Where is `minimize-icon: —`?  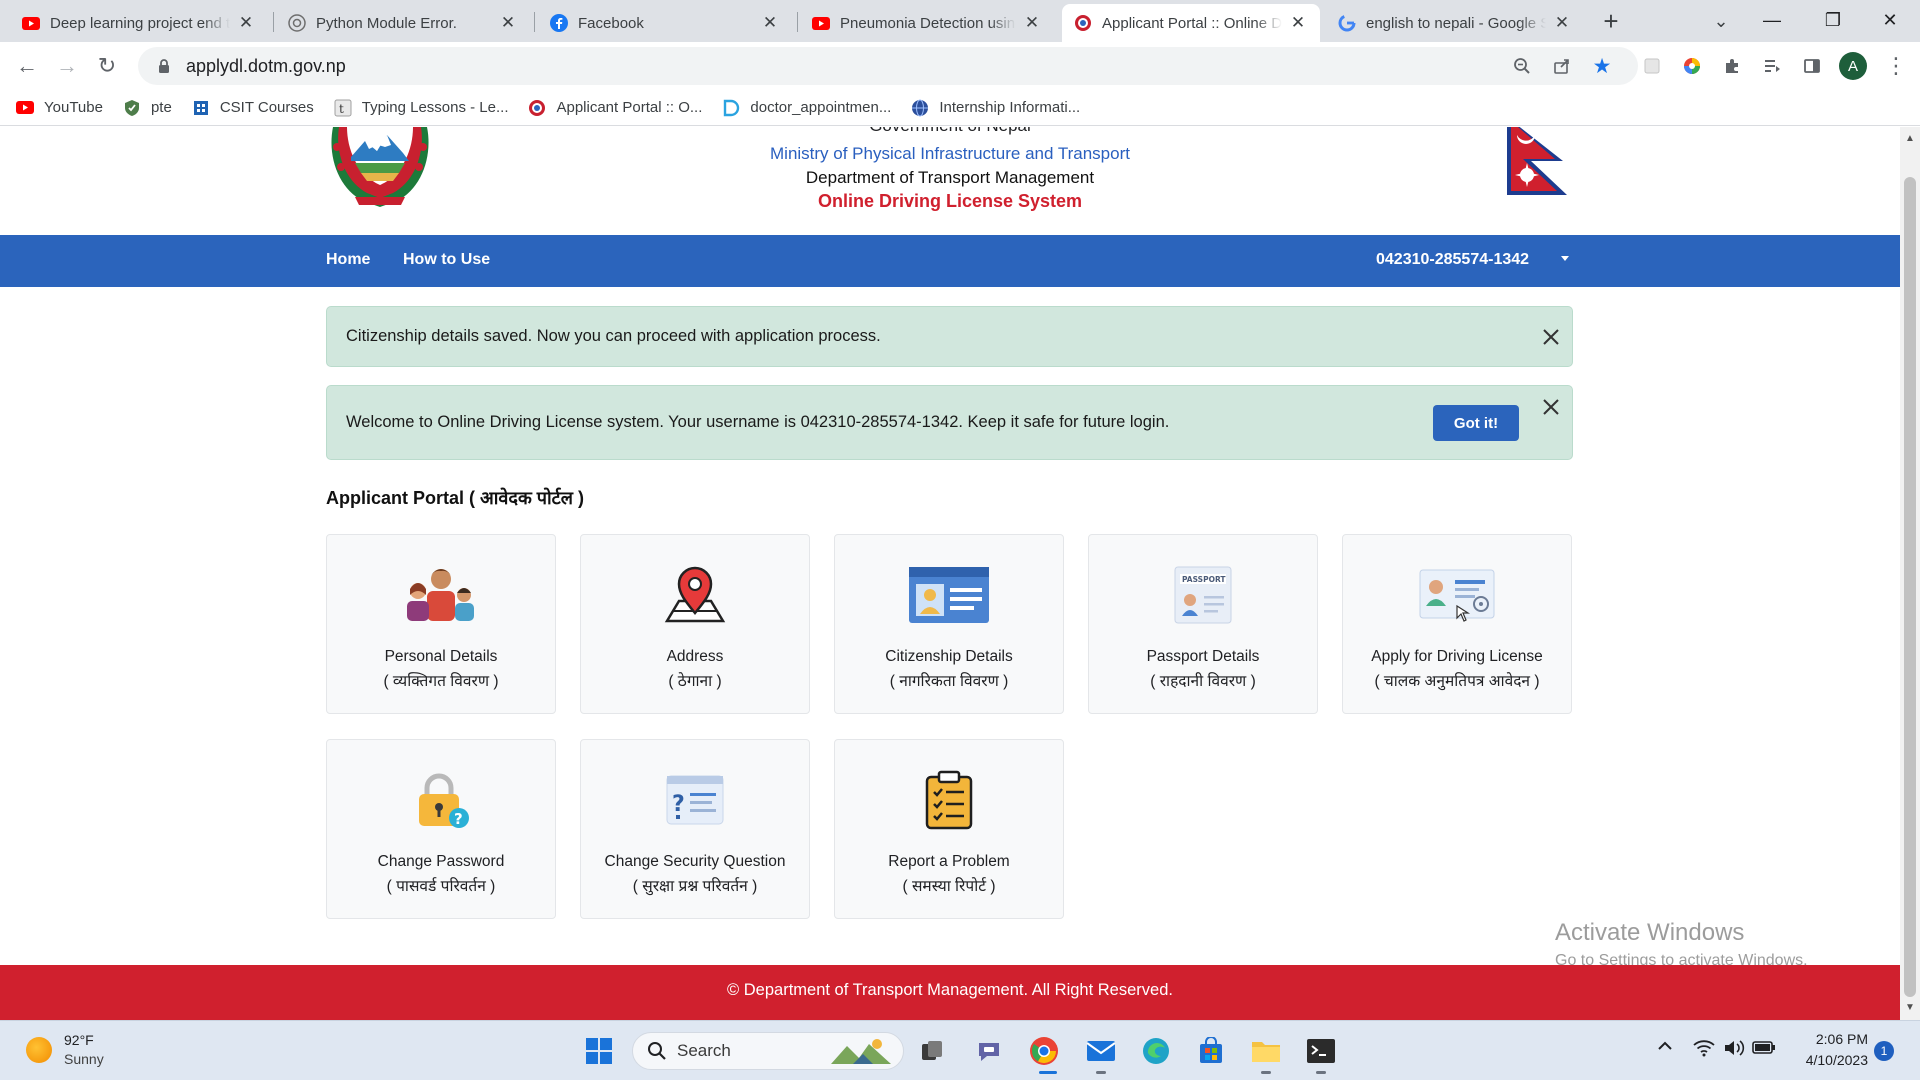 minimize-icon: — is located at coordinates (1772, 20).